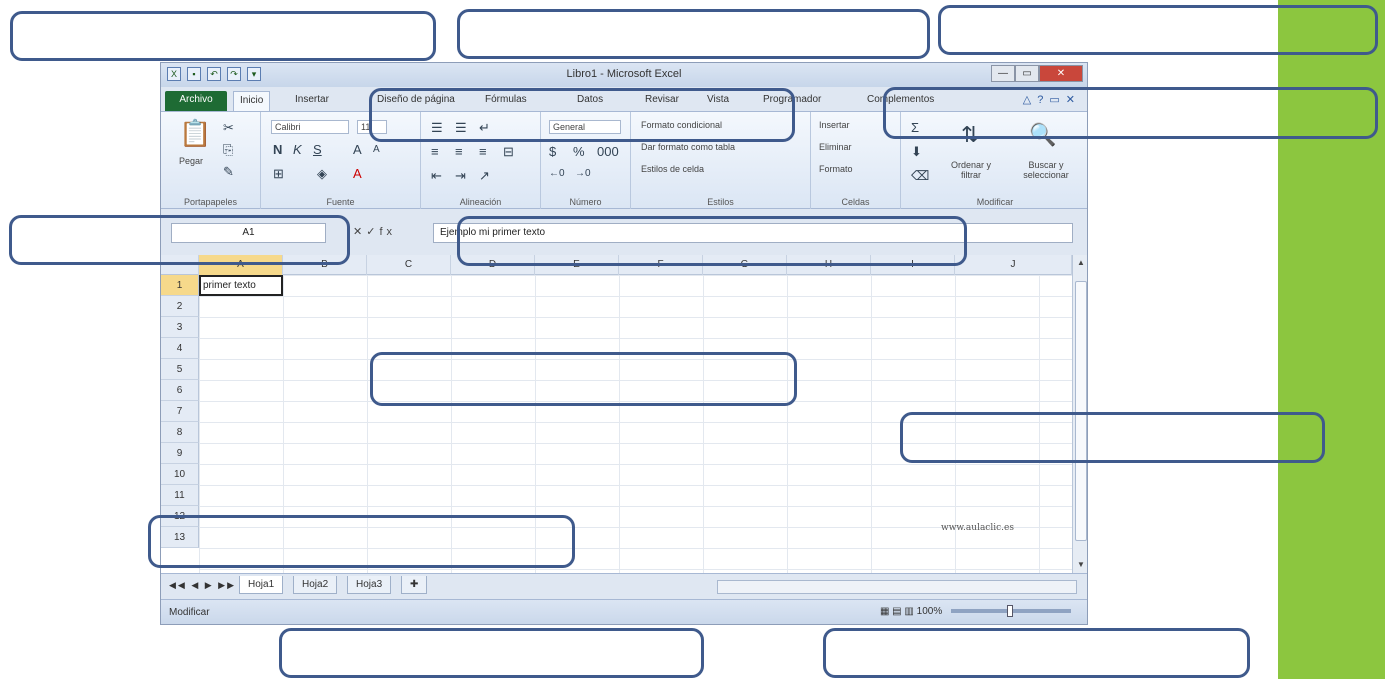  What do you see at coordinates (436, 176) in the screenshot?
I see `decrease-indent-icon: ⇤` at bounding box center [436, 176].